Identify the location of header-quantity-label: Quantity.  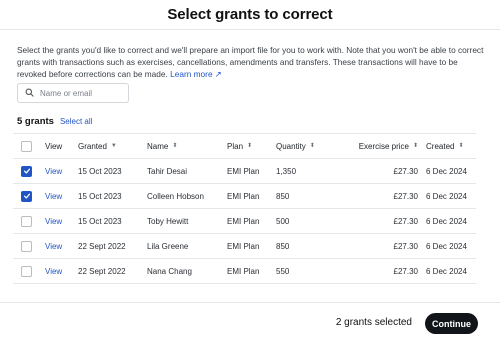
(291, 146).